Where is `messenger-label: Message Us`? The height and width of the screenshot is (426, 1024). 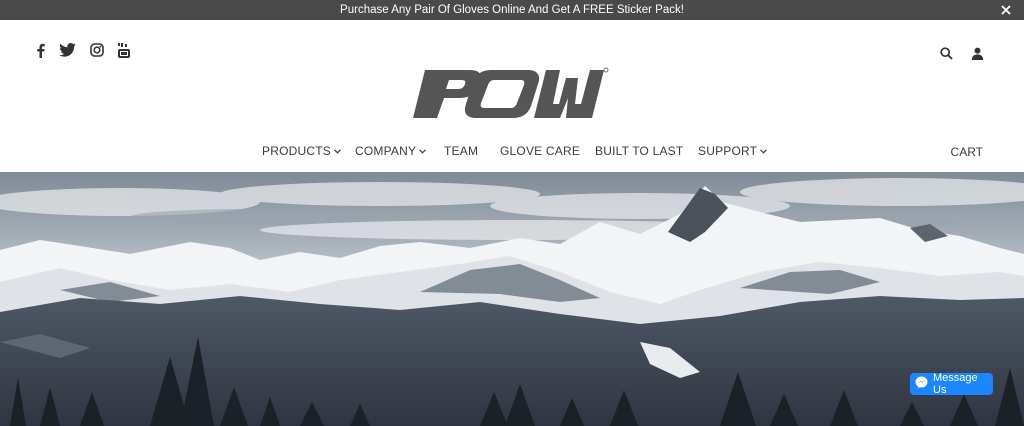 messenger-label: Message Us is located at coordinates (955, 384).